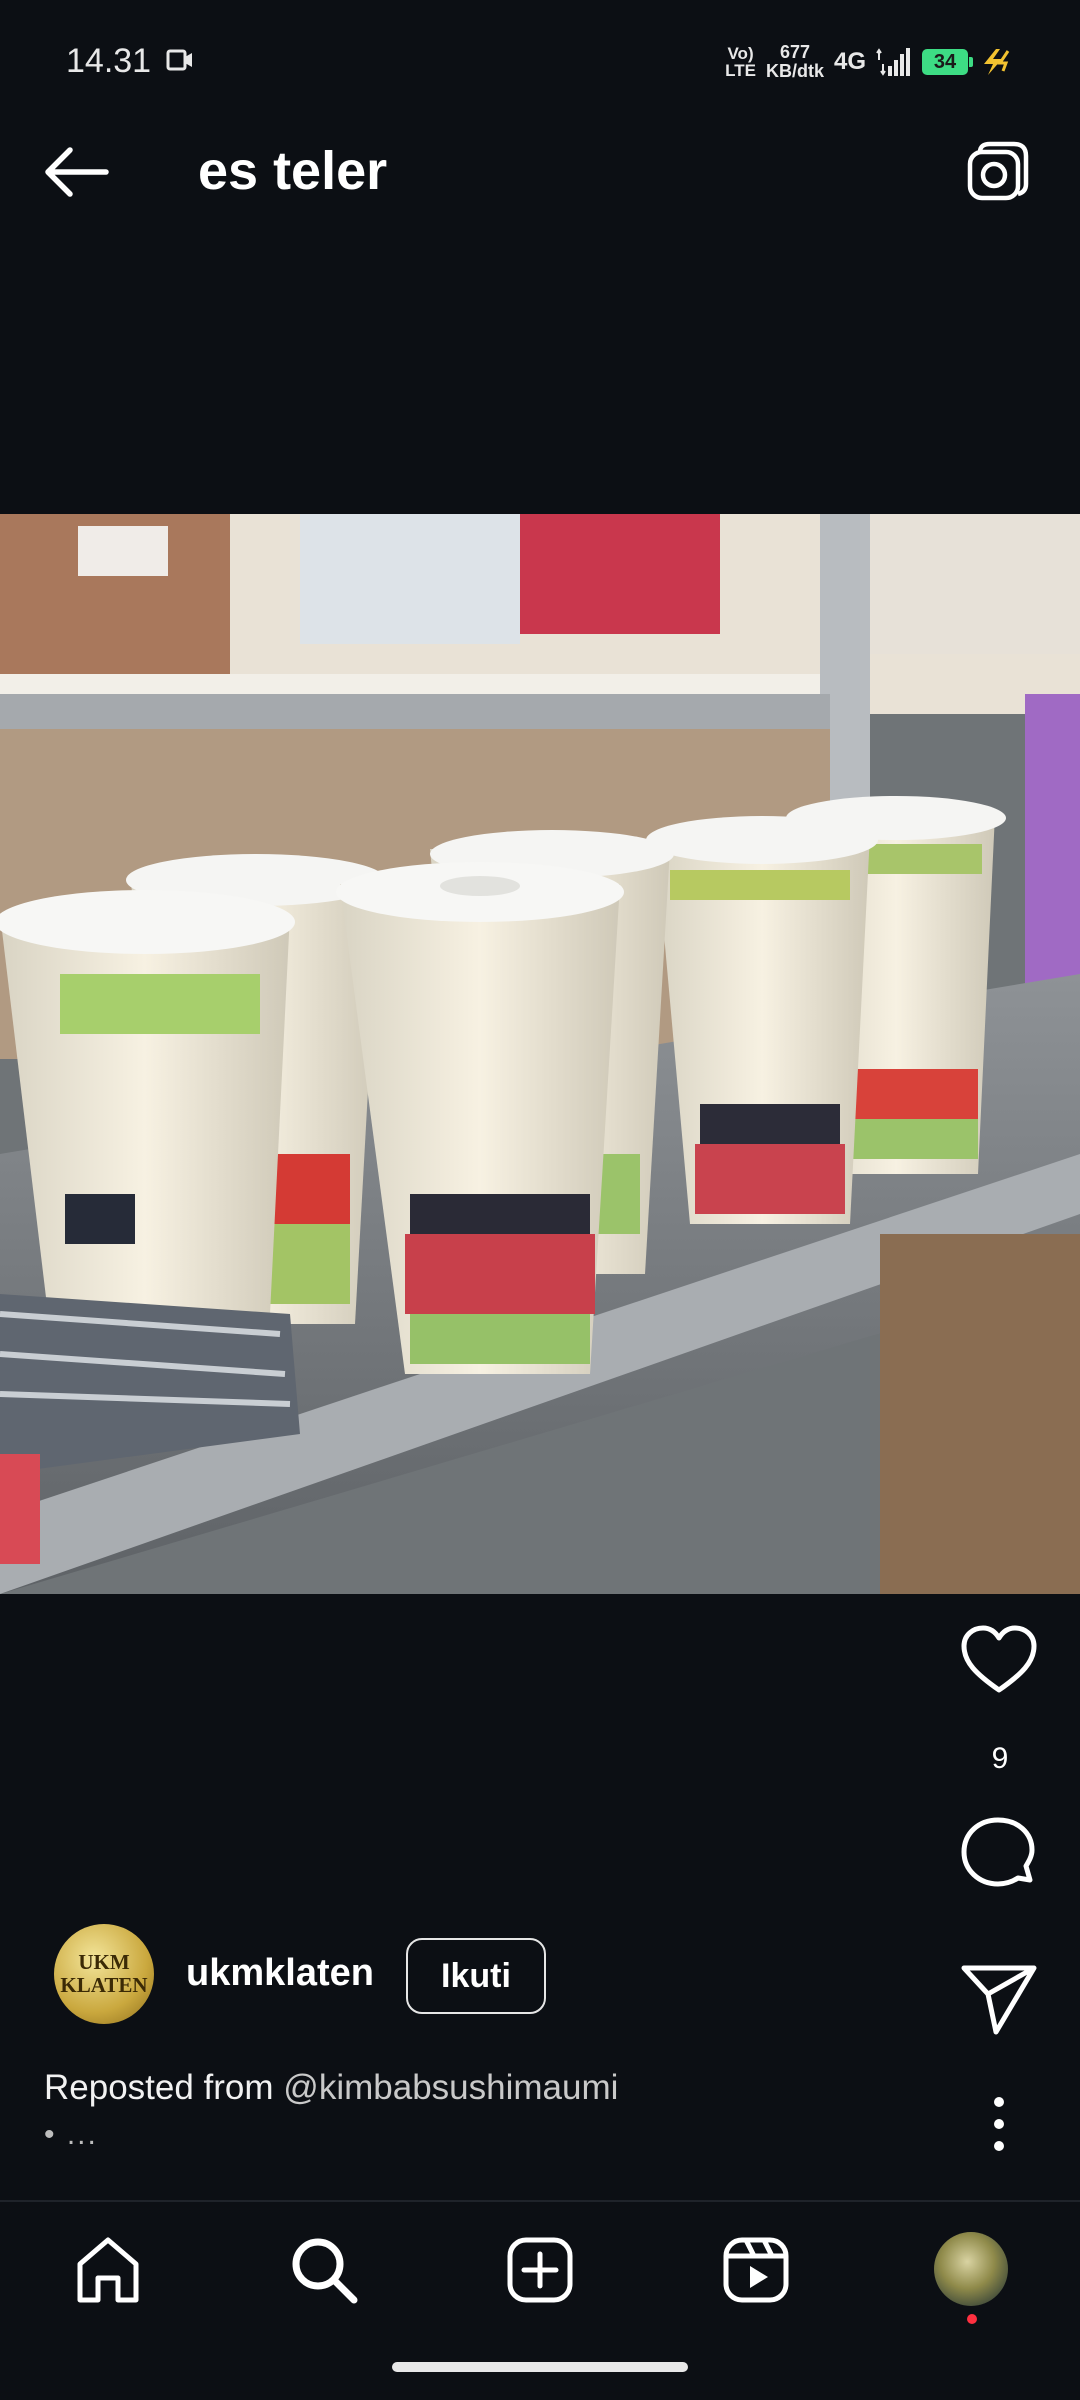 The width and height of the screenshot is (1080, 2400). I want to click on nav-home, so click(108, 2270).